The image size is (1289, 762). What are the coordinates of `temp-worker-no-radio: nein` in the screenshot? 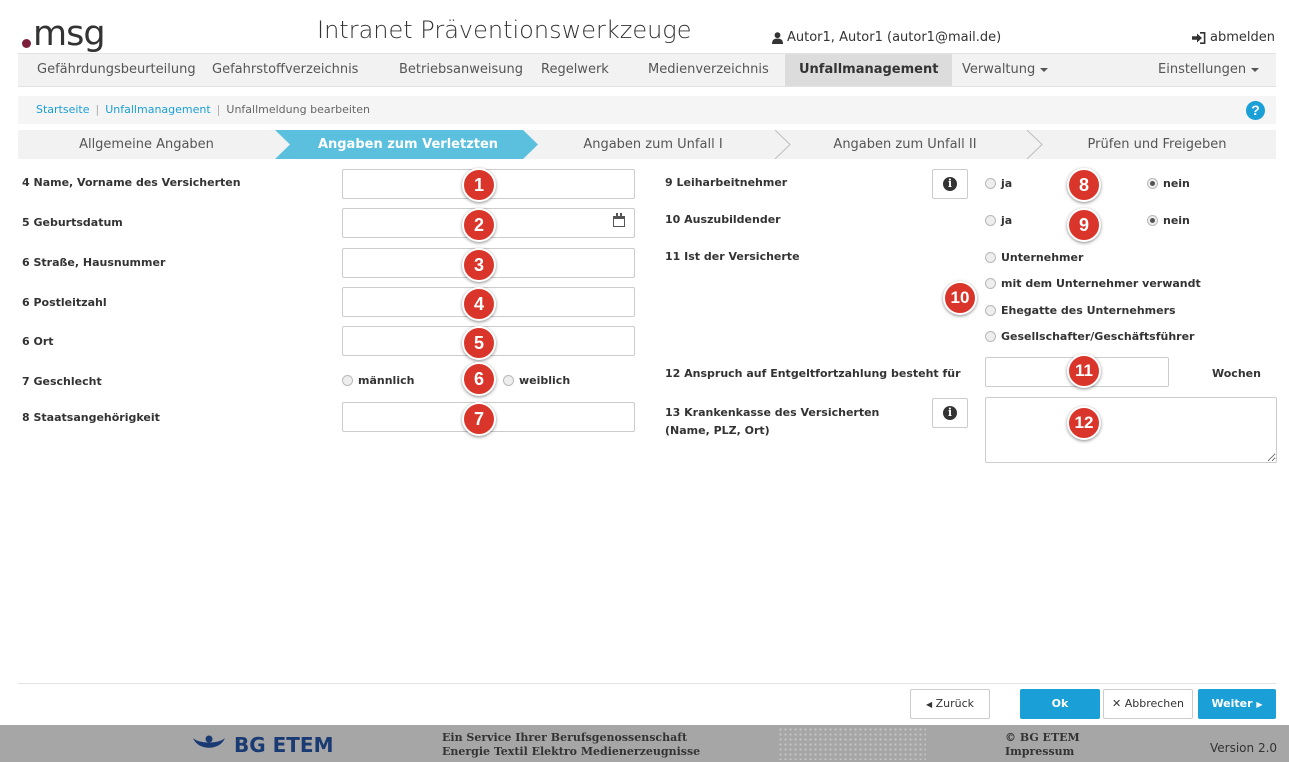 It's located at (1168, 183).